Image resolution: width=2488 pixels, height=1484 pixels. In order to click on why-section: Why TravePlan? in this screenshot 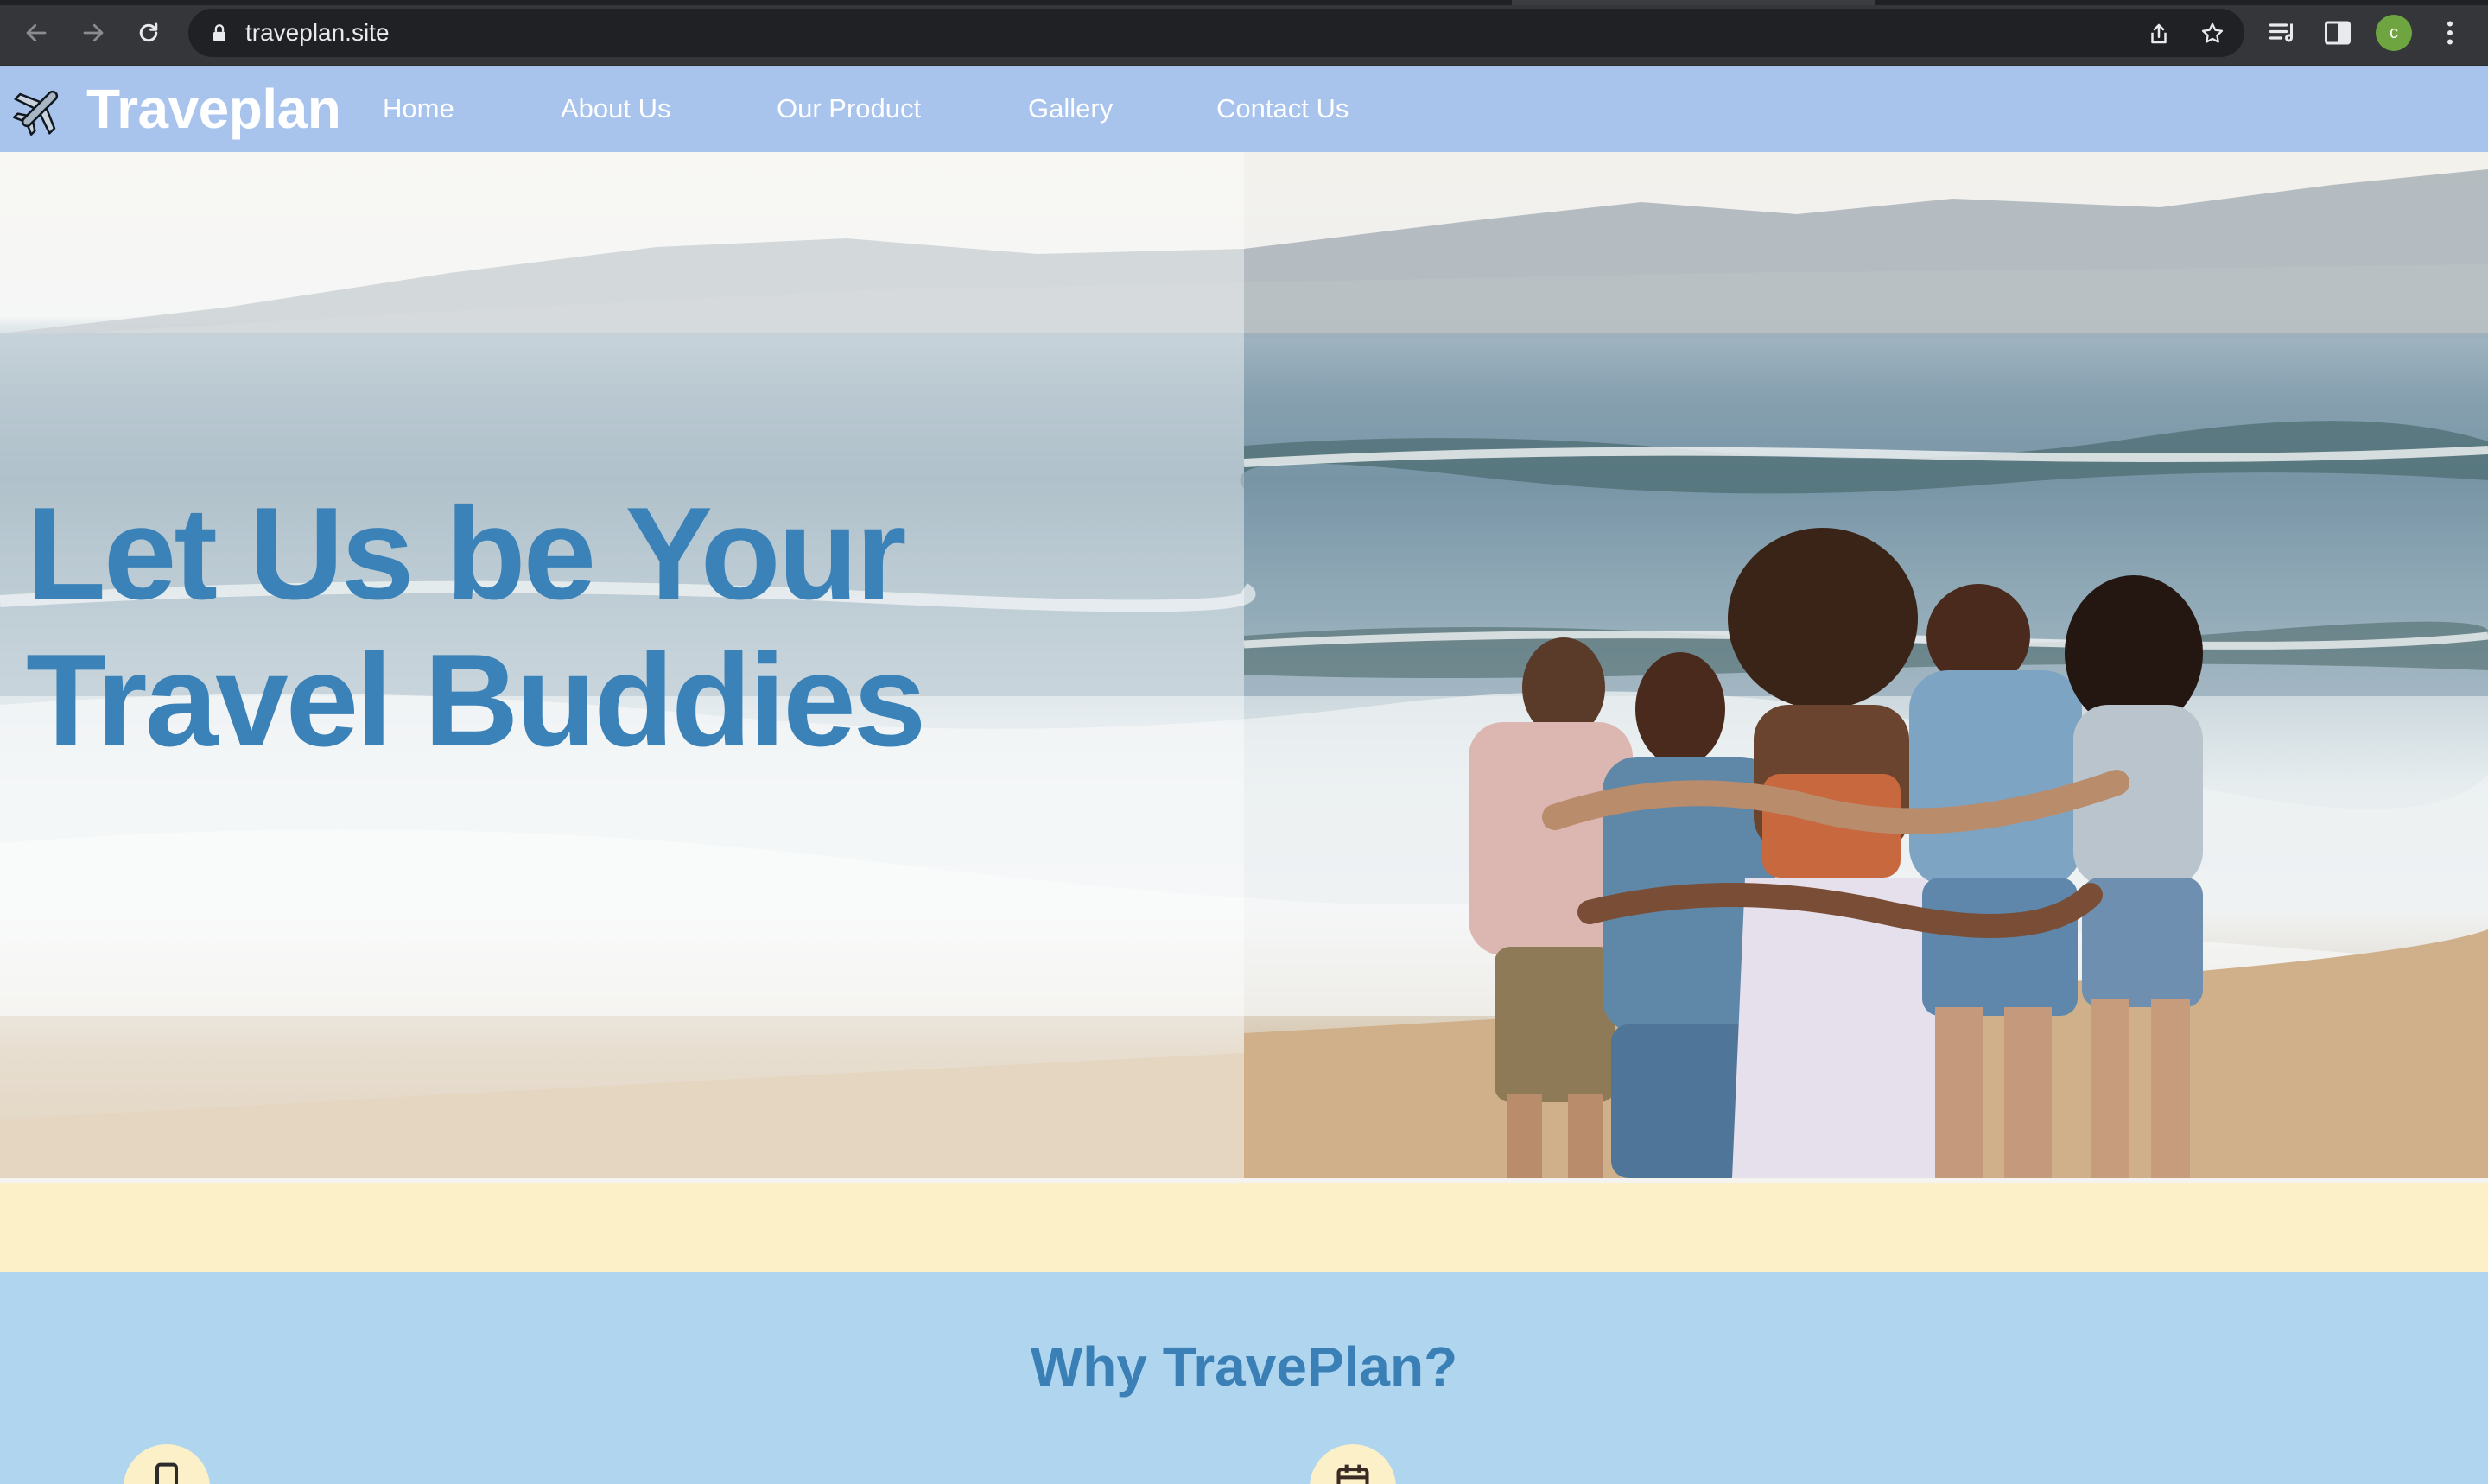, I will do `click(1244, 1378)`.